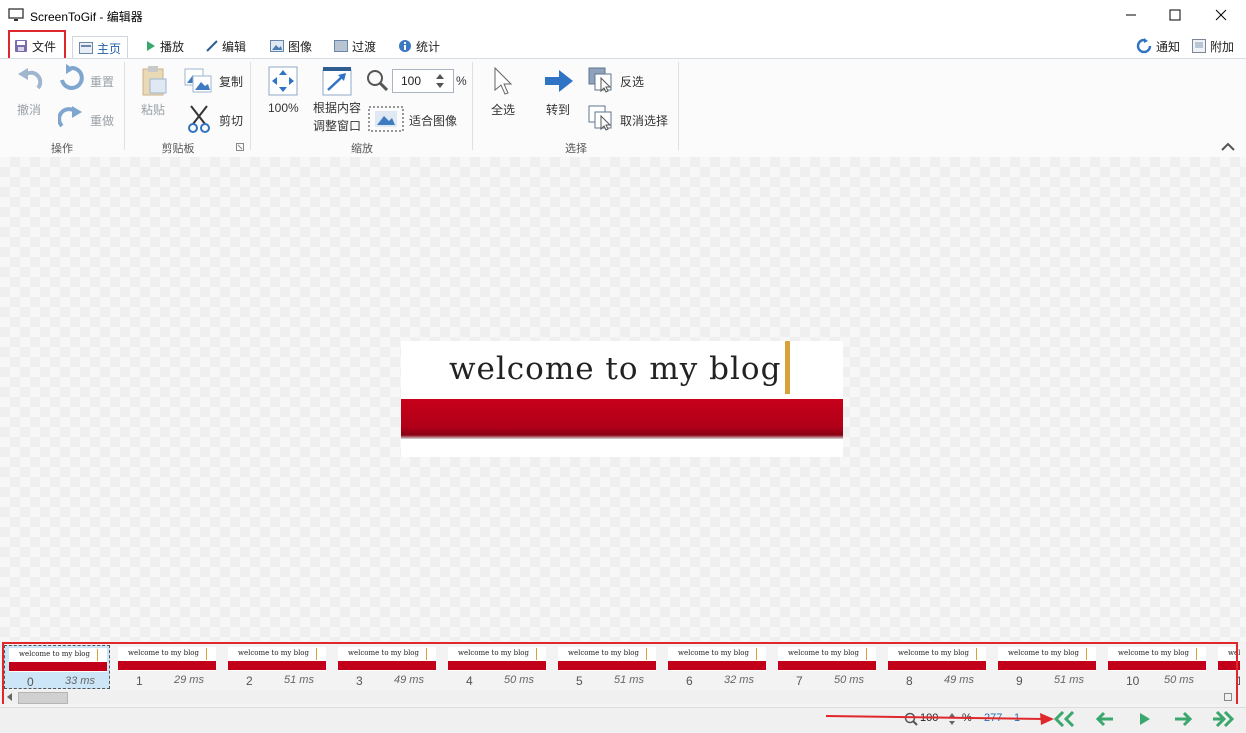 The image size is (1246, 733). What do you see at coordinates (503, 110) in the screenshot?
I see `select-all-label: 全选` at bounding box center [503, 110].